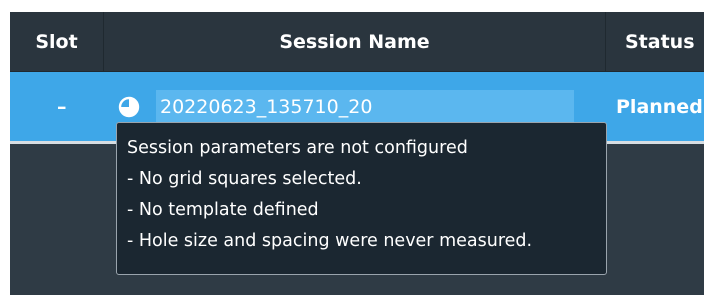 The image size is (704, 295). Describe the element at coordinates (365, 106) in the screenshot. I see `session-name-input` at that location.